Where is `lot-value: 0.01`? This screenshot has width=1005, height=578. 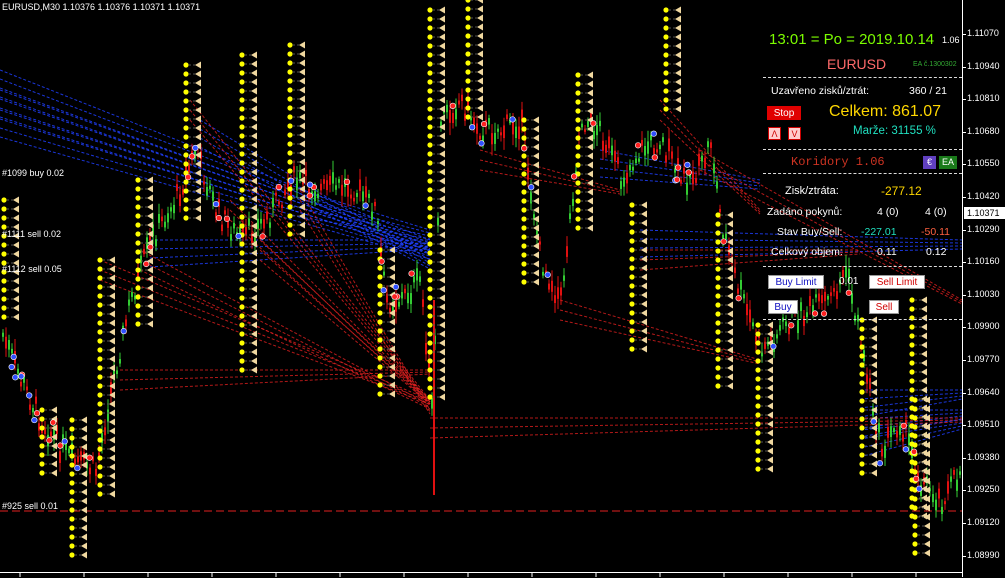
lot-value: 0.01 is located at coordinates (848, 281).